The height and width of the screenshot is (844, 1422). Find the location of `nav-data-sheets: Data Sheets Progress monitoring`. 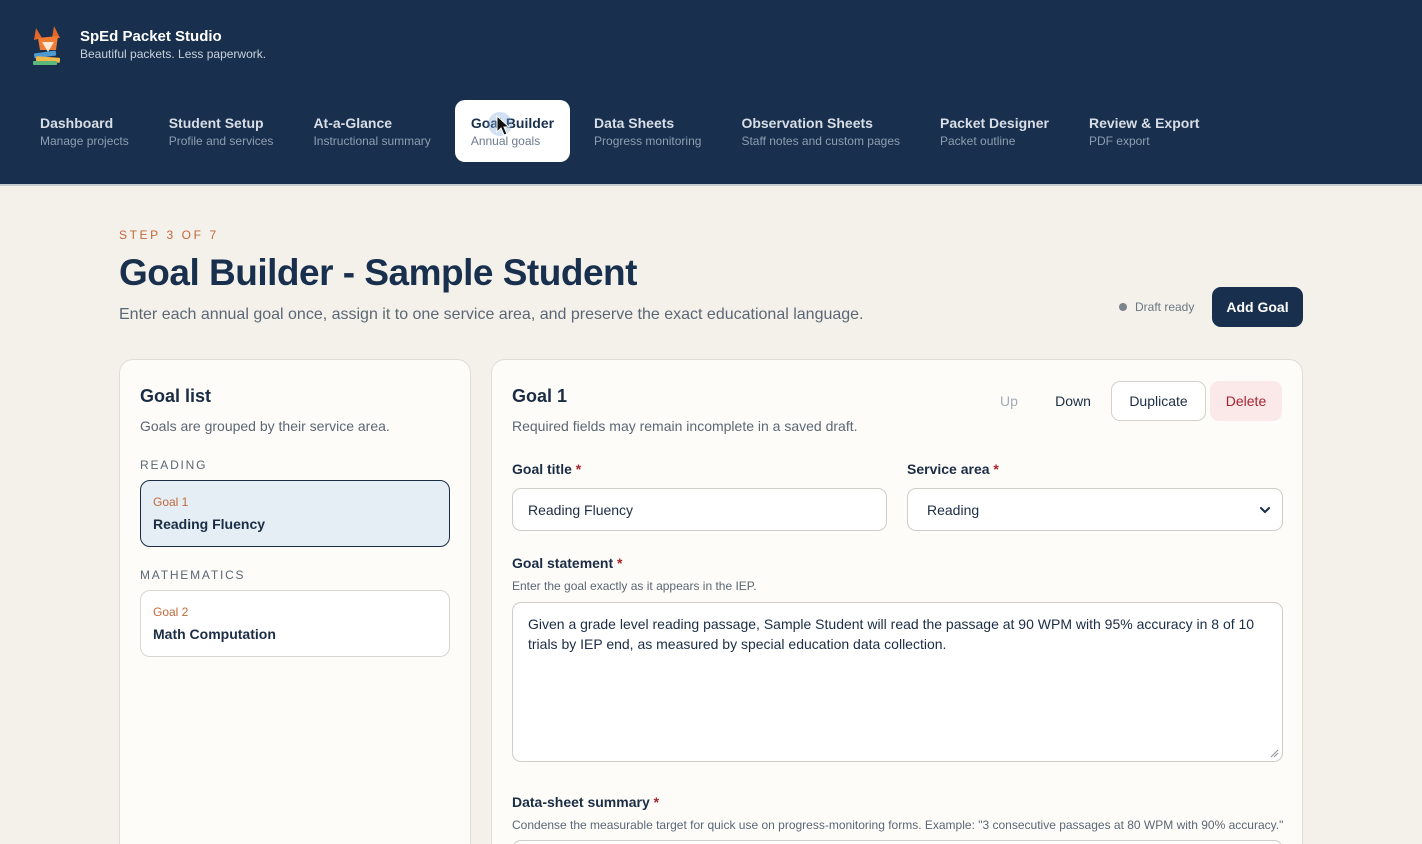

nav-data-sheets: Data Sheets Progress monitoring is located at coordinates (647, 131).